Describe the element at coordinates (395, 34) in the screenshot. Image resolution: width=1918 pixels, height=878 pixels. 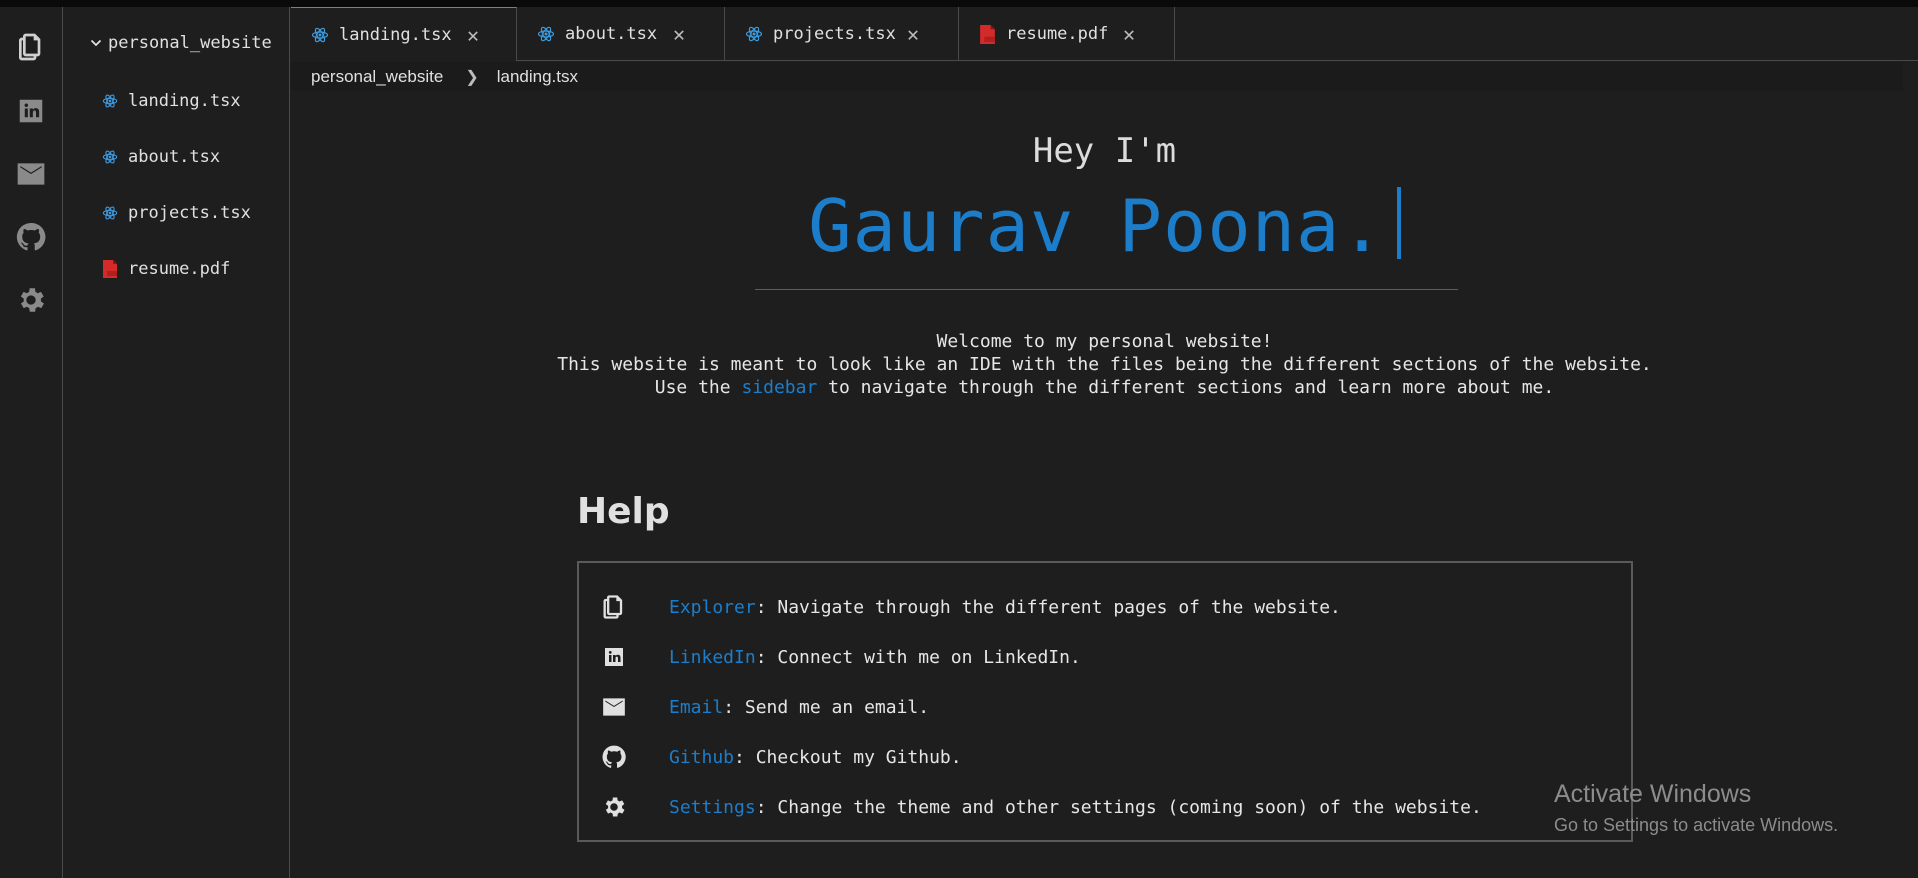
I see `tab-label: landing.tsx` at that location.